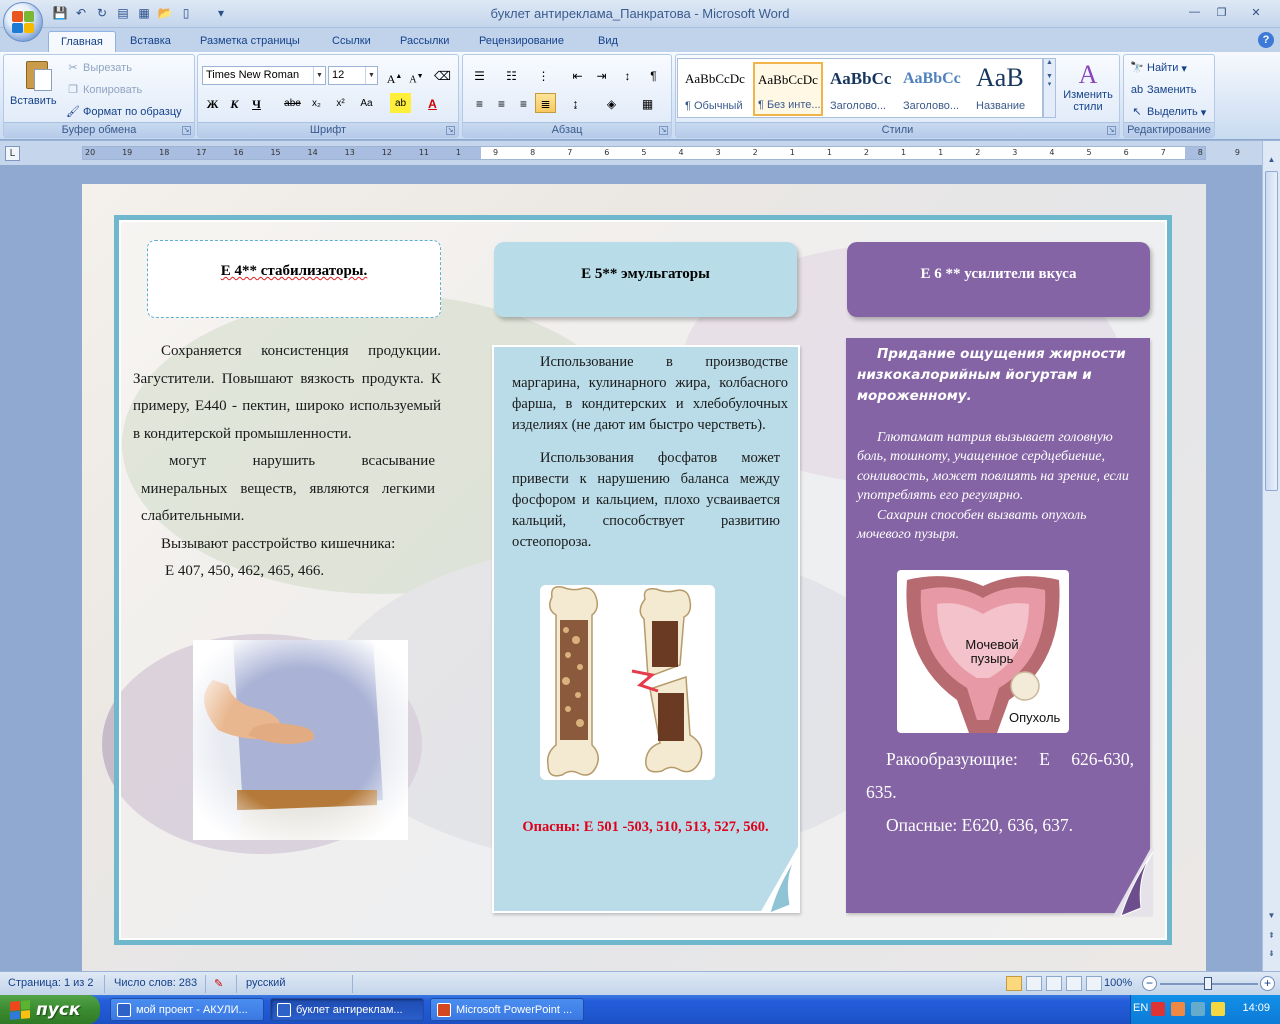  What do you see at coordinates (50, 1009) in the screenshot?
I see `start-button: пуск` at bounding box center [50, 1009].